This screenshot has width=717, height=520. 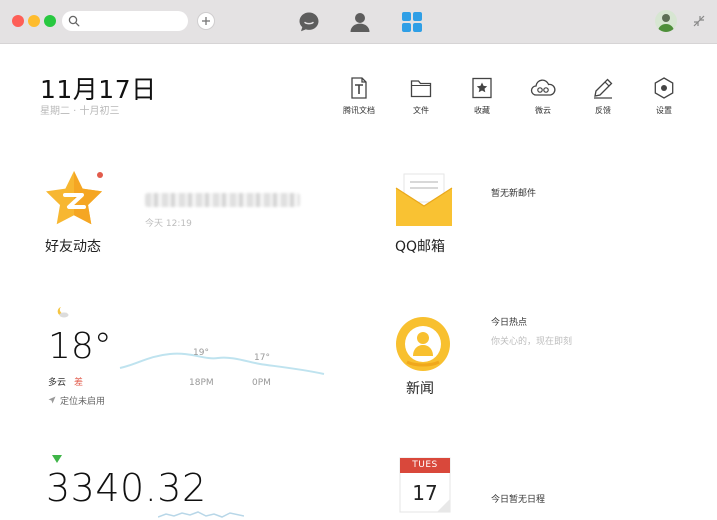 What do you see at coordinates (34, 21) in the screenshot?
I see `window-minimize-button` at bounding box center [34, 21].